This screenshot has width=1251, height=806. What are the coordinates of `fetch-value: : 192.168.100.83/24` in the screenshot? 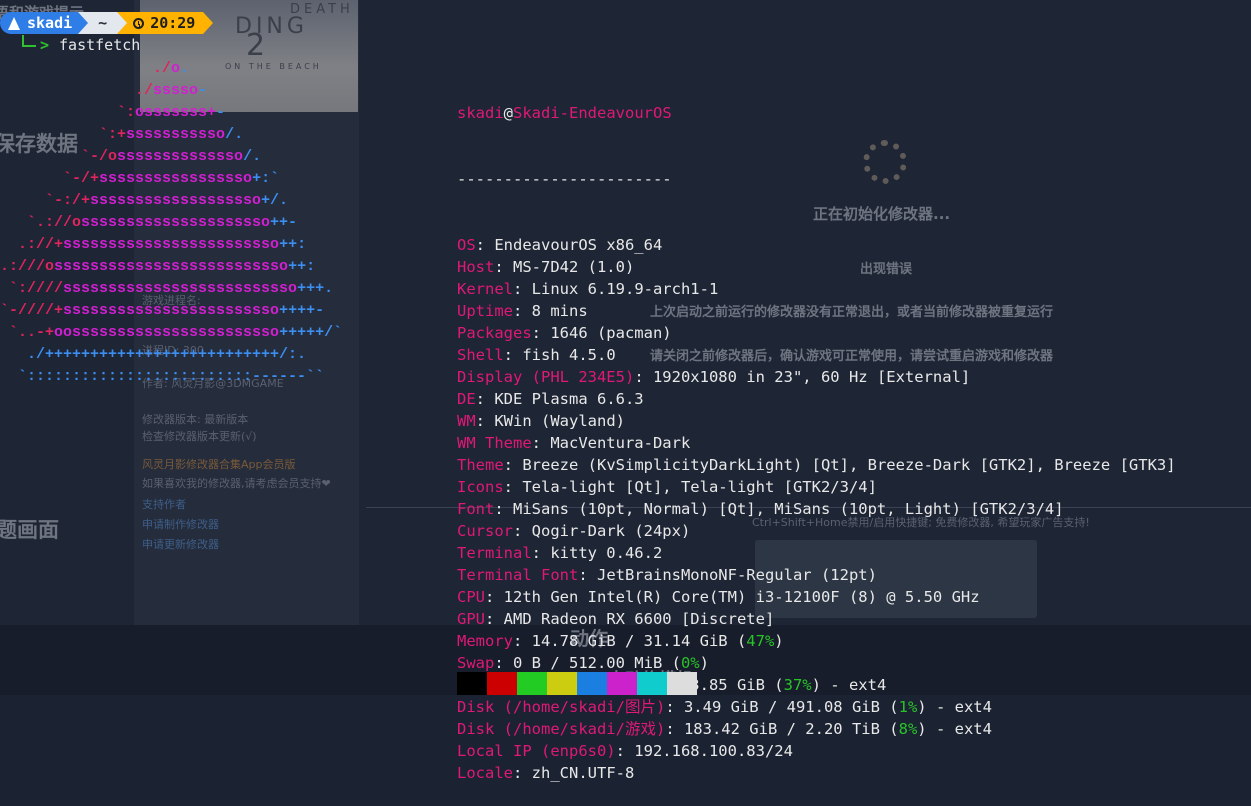 It's located at (704, 751).